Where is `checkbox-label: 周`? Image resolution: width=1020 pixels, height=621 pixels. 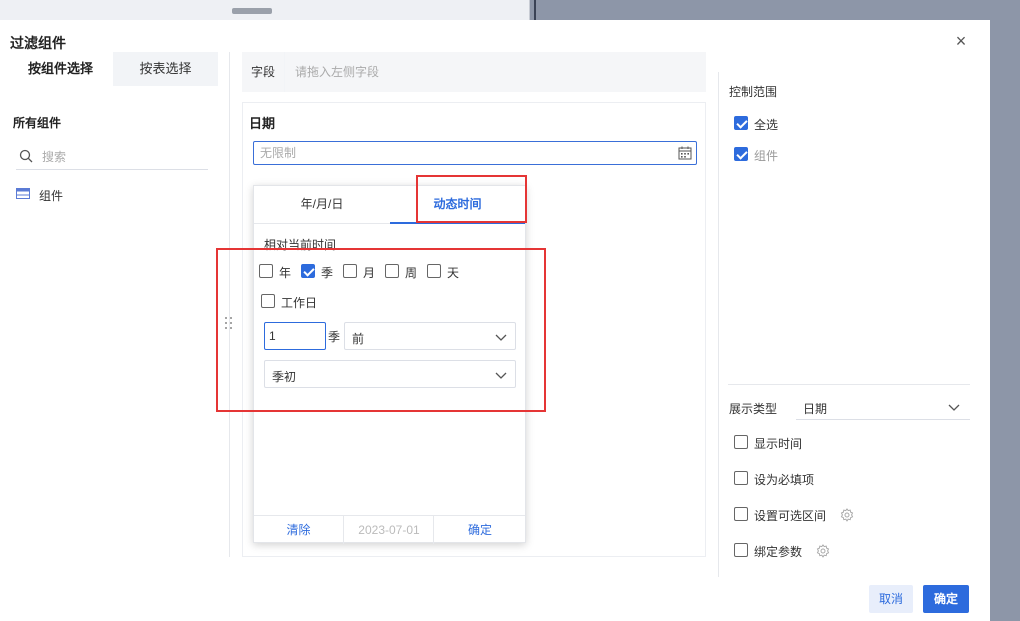
checkbox-label: 周 is located at coordinates (411, 273).